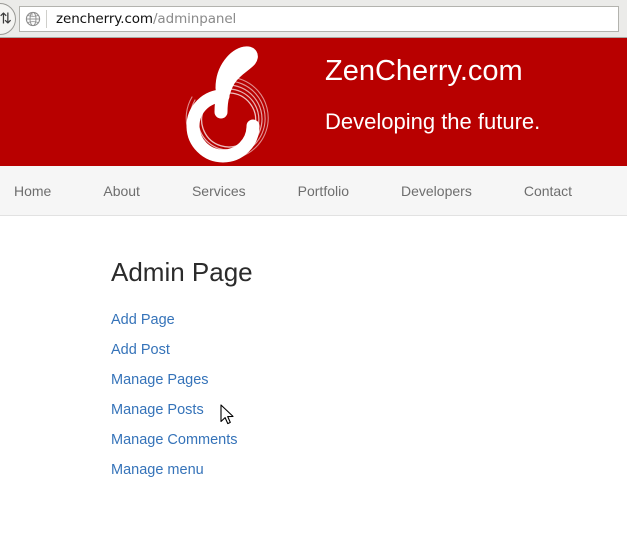  I want to click on url-path: /adminpanel, so click(194, 19).